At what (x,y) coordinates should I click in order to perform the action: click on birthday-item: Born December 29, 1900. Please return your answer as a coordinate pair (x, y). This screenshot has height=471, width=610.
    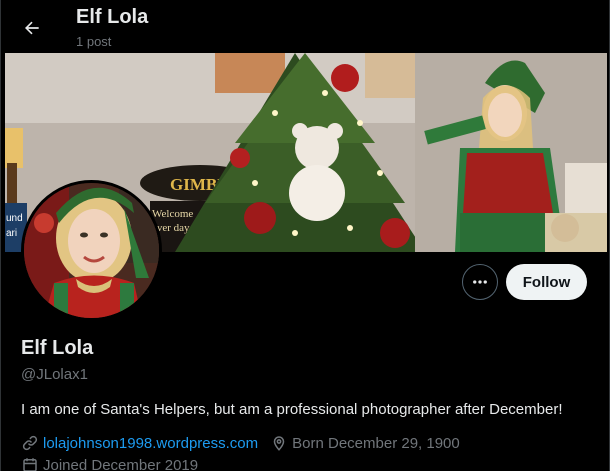
    Looking at the image, I should click on (365, 443).